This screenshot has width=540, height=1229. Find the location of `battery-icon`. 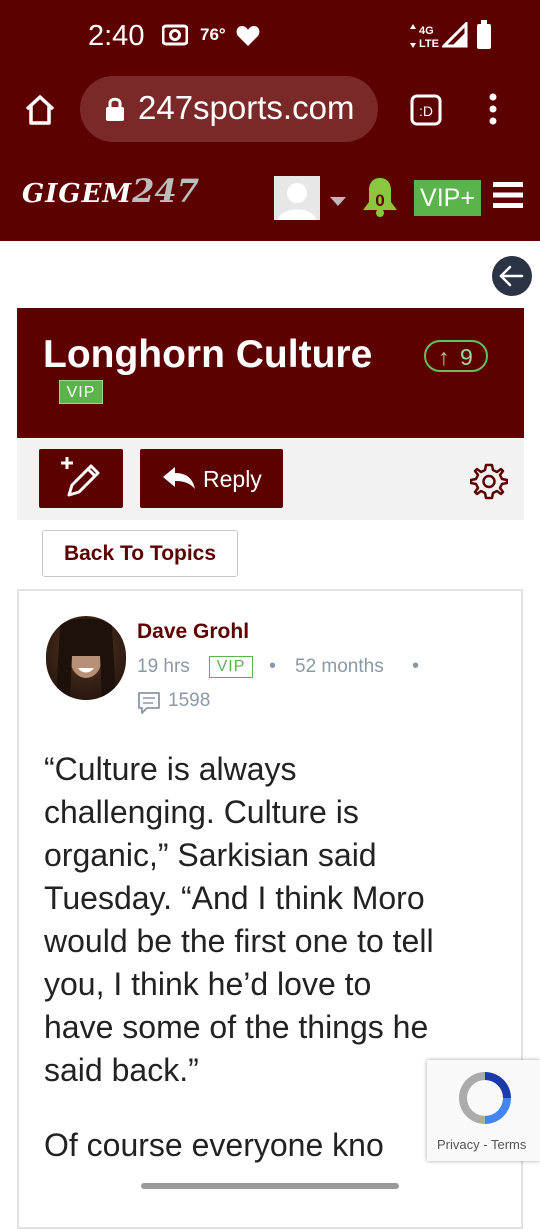

battery-icon is located at coordinates (484, 37).